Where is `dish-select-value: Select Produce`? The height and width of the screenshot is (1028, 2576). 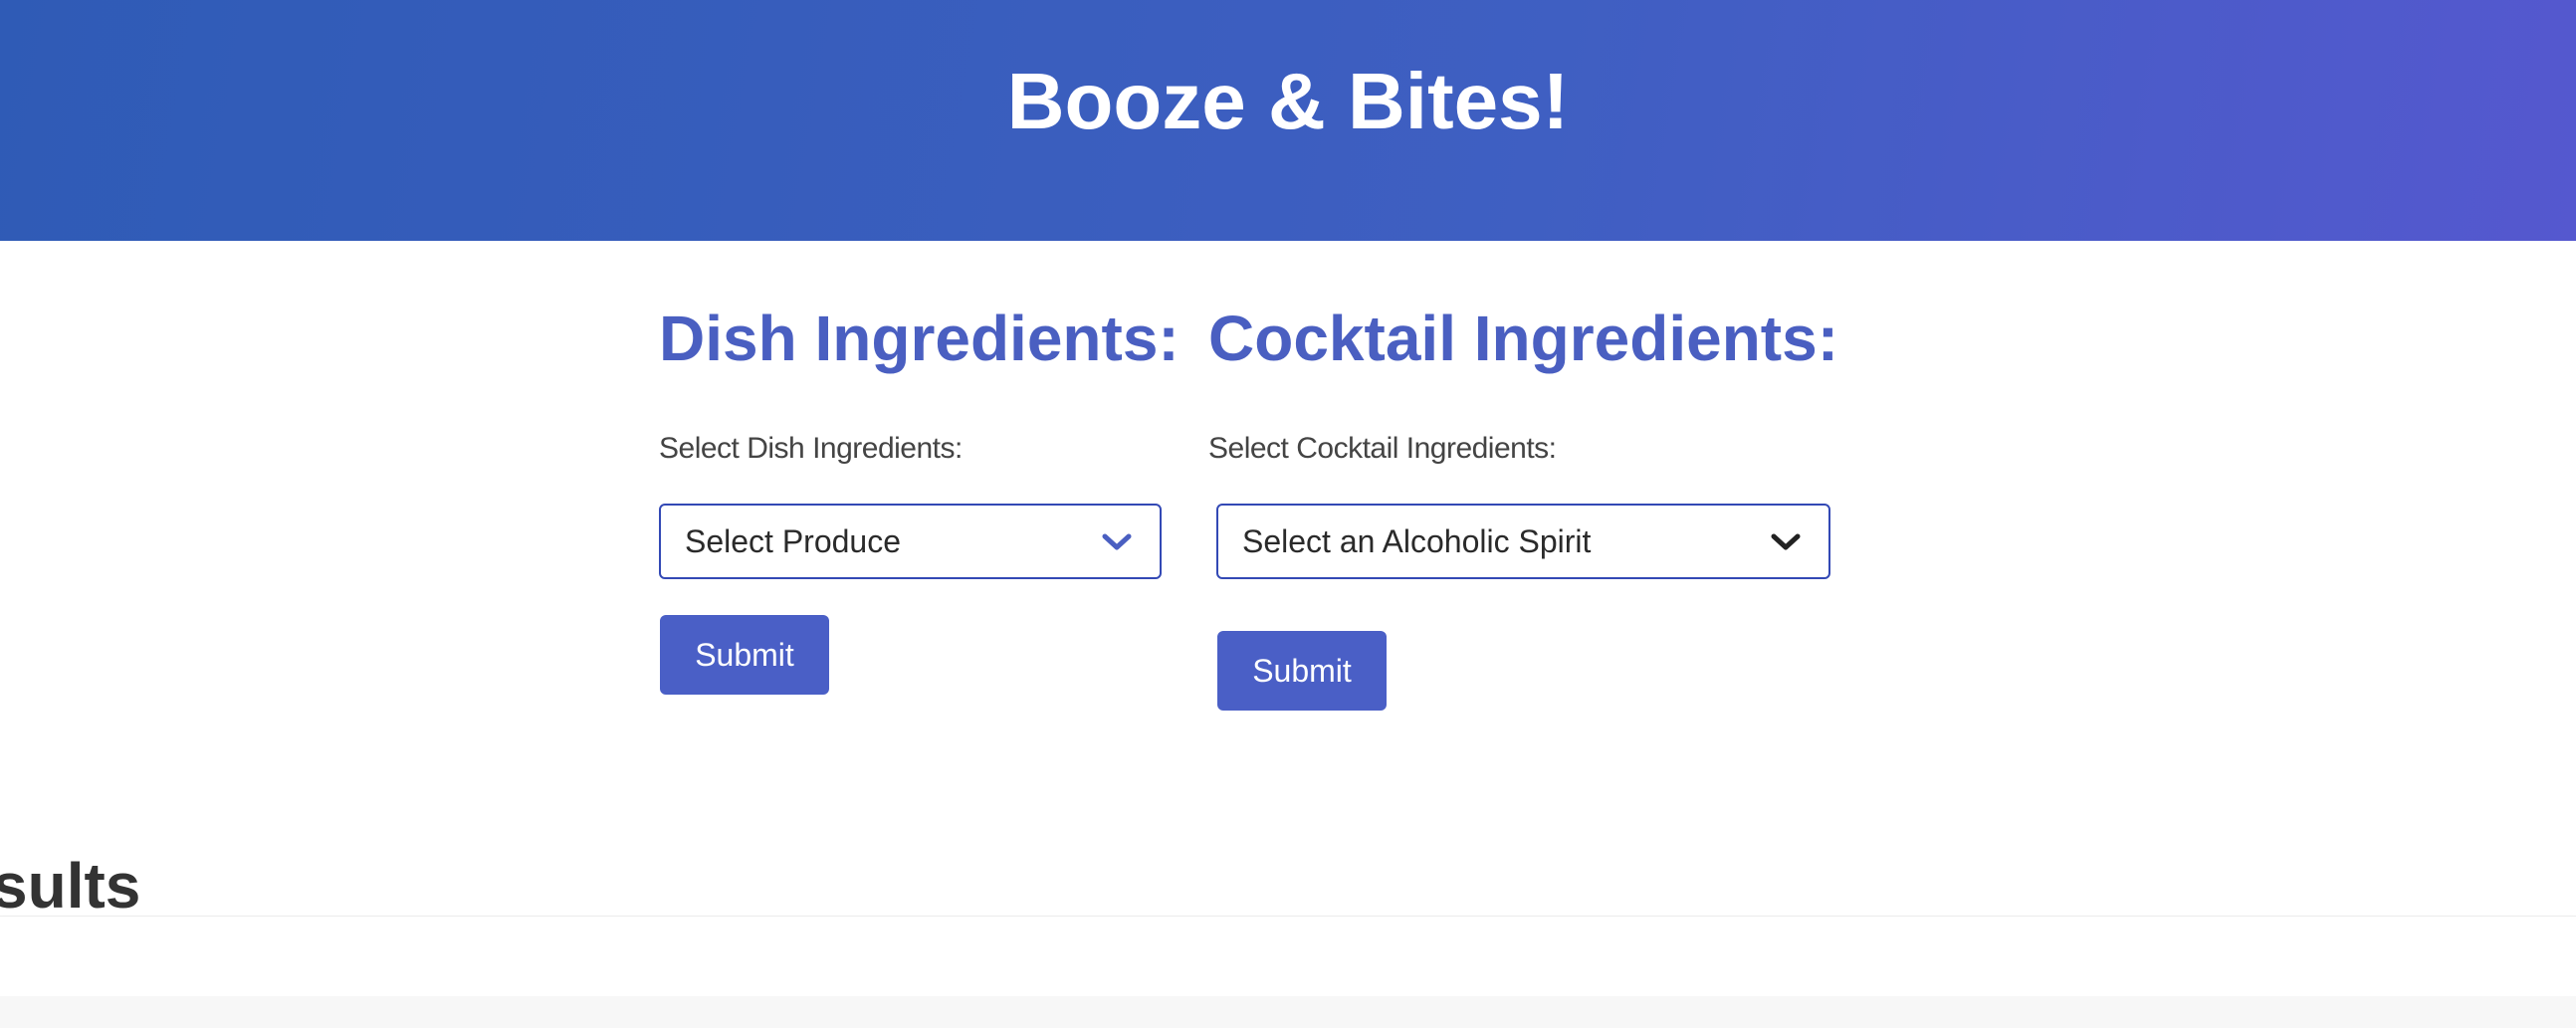 dish-select-value: Select Produce is located at coordinates (793, 540).